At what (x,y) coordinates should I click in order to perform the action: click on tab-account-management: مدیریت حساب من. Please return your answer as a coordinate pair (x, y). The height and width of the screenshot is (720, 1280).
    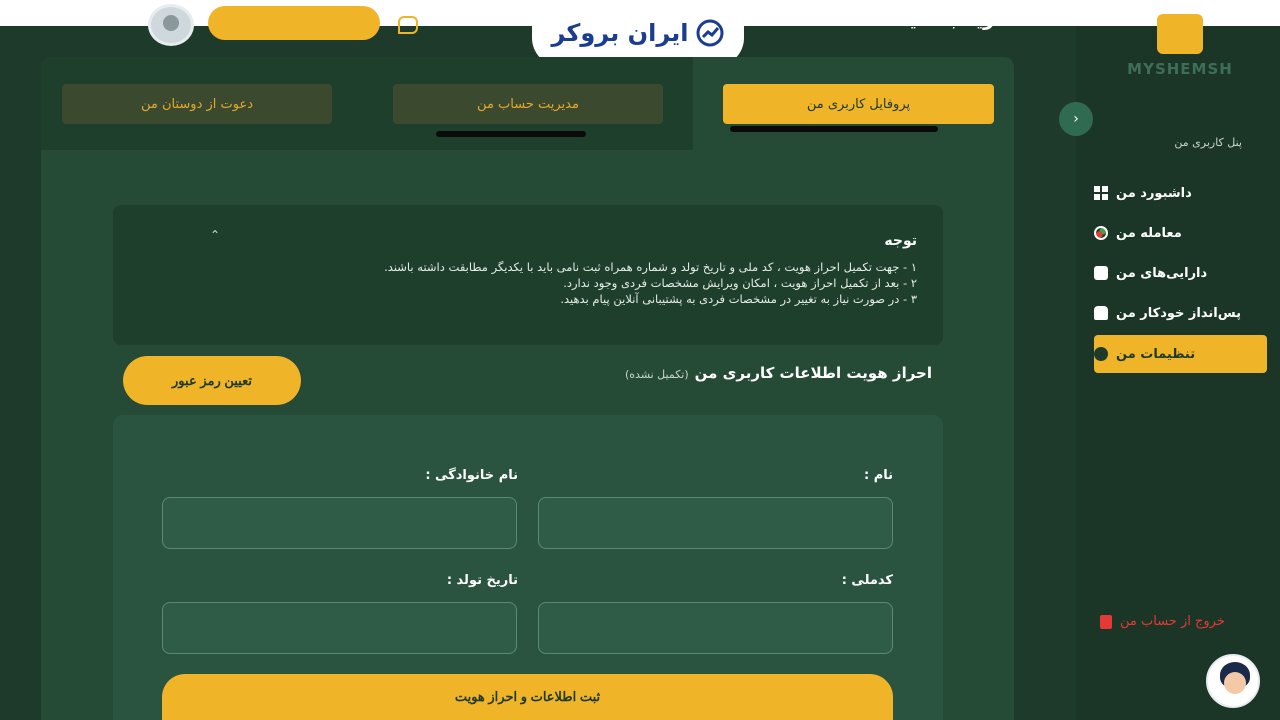
    Looking at the image, I should click on (528, 104).